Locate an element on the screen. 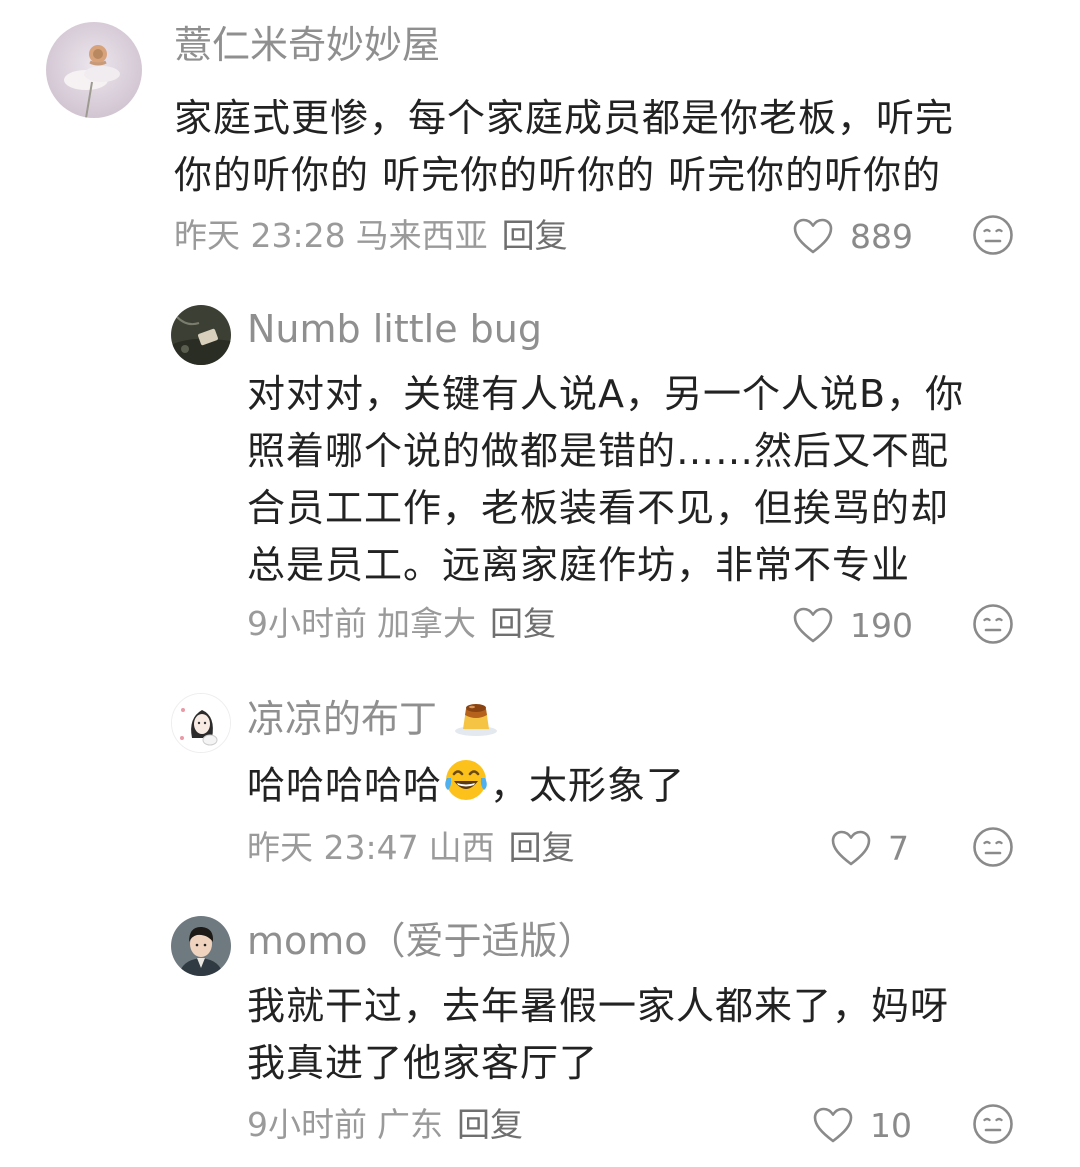 Image resolution: width=1080 pixels, height=1167 pixels. comment-text-line: 总是员工。远离家庭作坊，非常不专业 is located at coordinates (579, 565).